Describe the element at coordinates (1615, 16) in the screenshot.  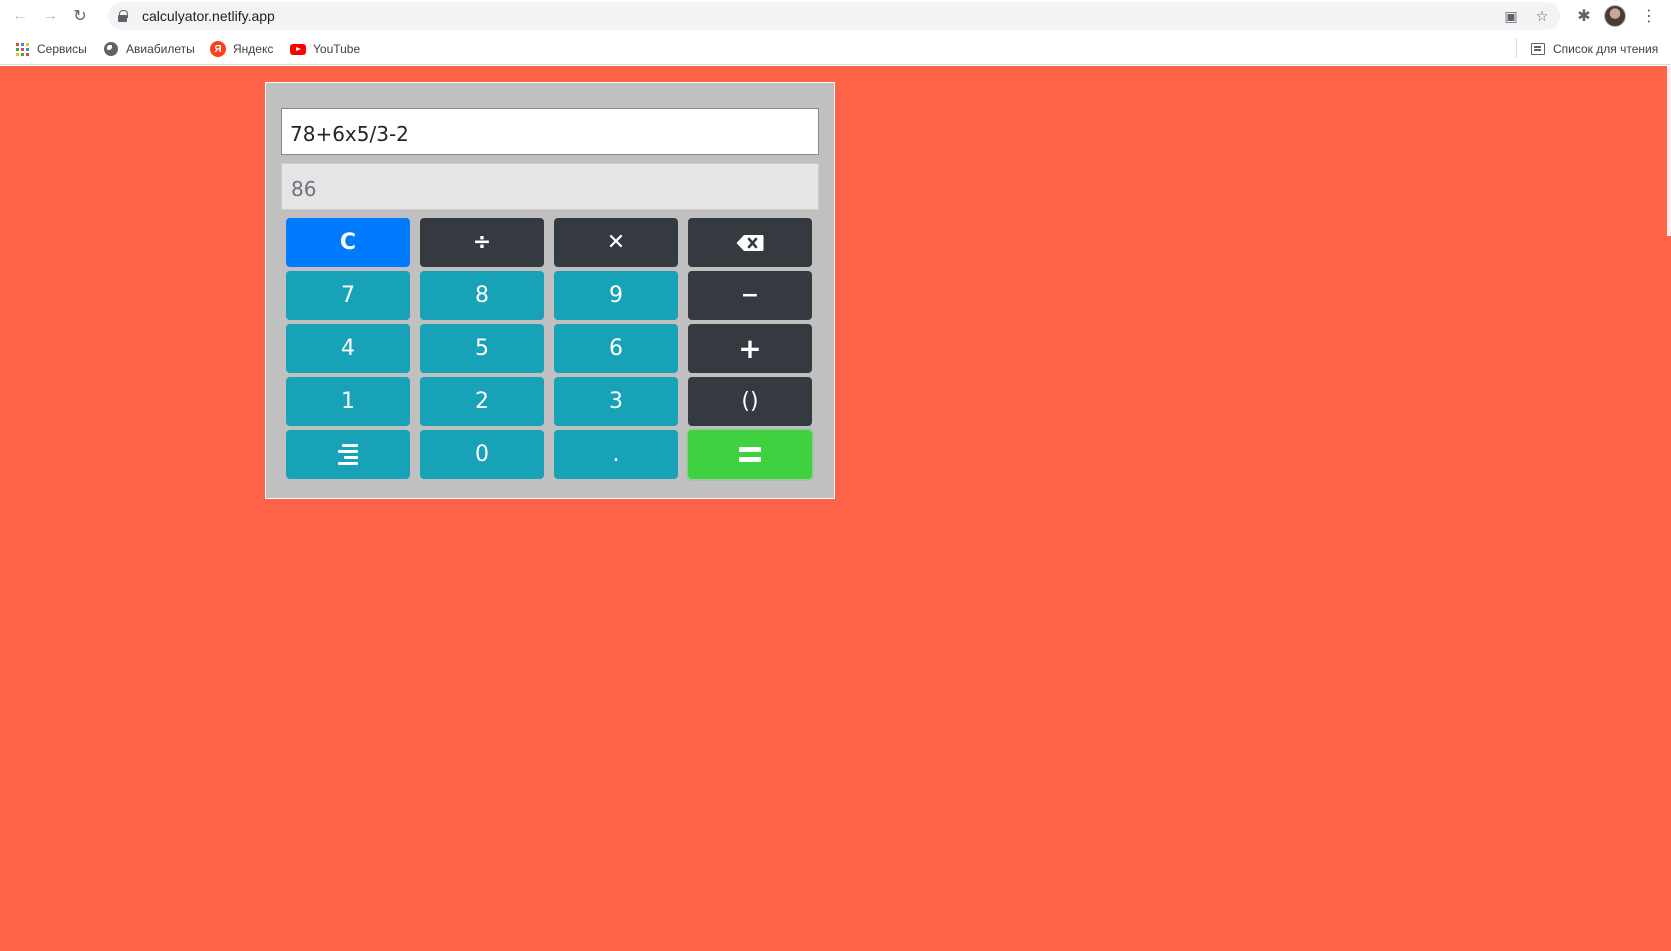
I see `profile-avatar` at that location.